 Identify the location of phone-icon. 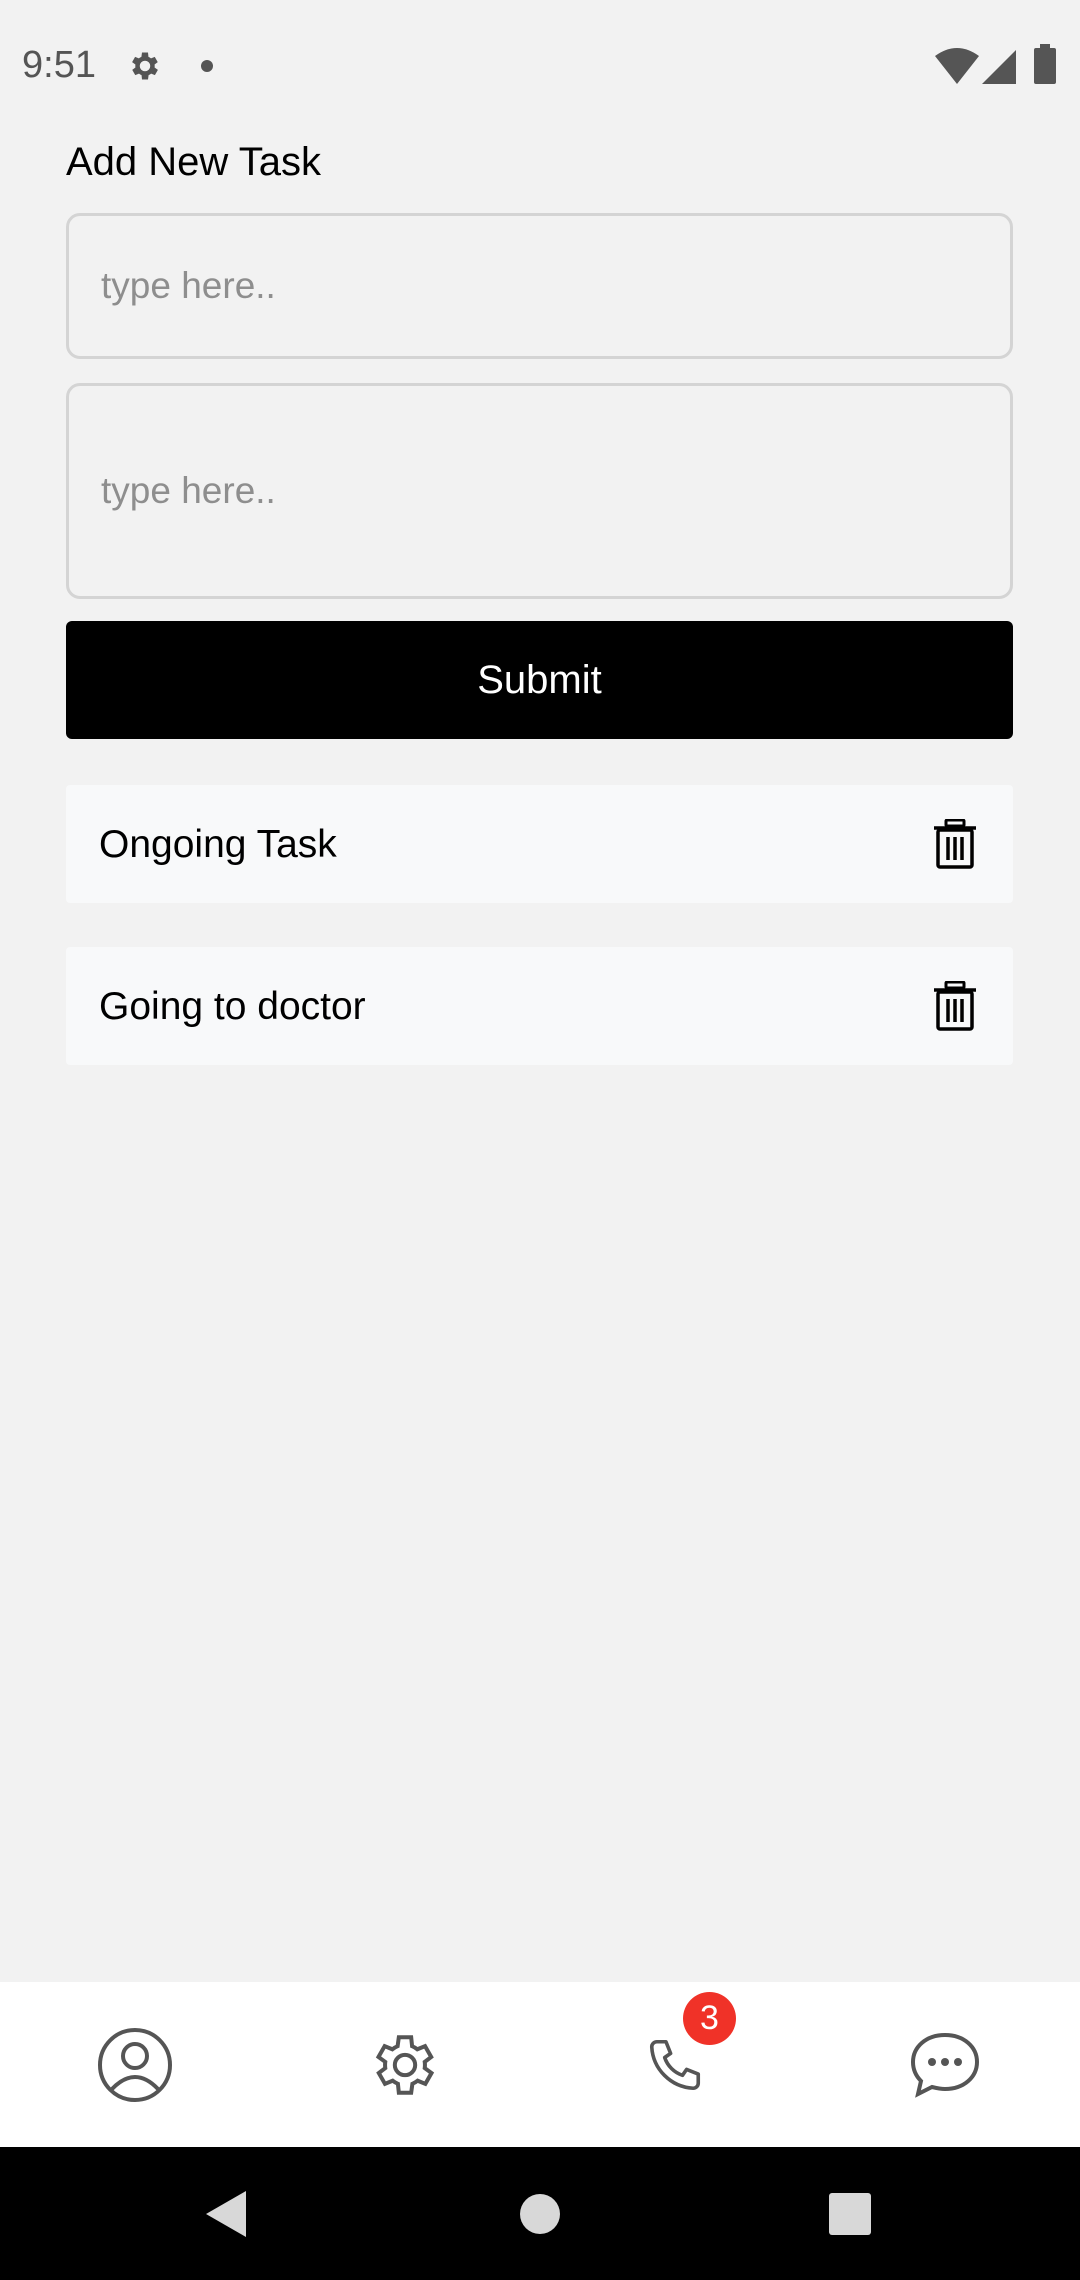
(675, 2064).